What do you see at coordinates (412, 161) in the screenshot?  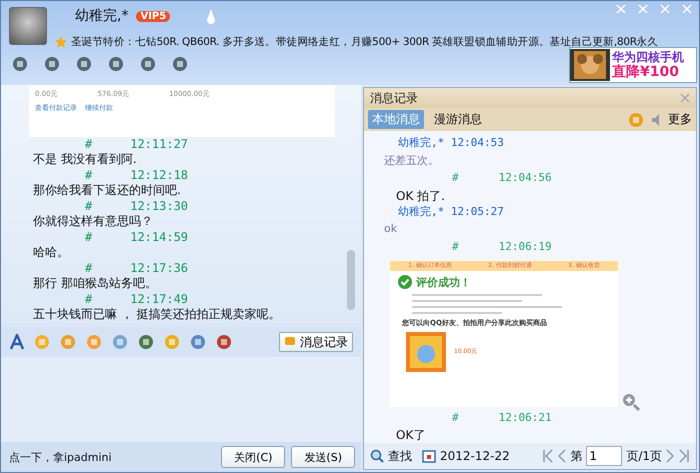 I see `message-text: 还差五次。` at bounding box center [412, 161].